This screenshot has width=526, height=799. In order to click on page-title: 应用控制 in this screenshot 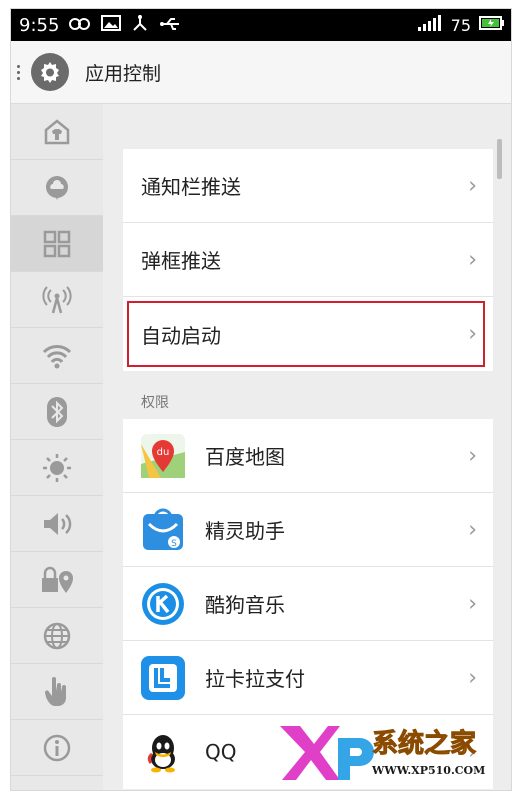, I will do `click(123, 73)`.